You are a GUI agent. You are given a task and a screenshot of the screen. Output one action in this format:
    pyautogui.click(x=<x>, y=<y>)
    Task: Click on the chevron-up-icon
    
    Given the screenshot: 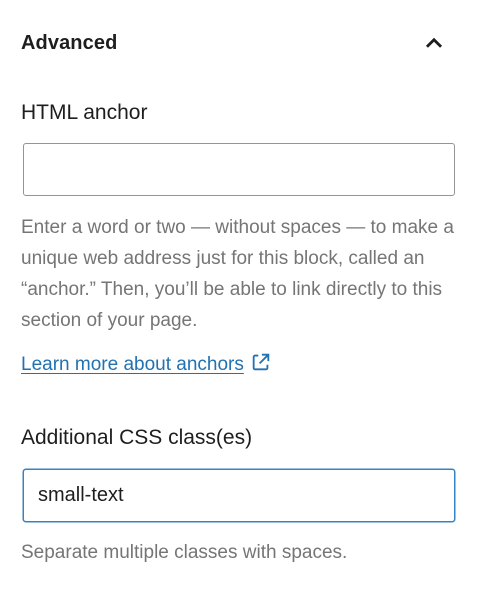 What is the action you would take?
    pyautogui.click(x=434, y=42)
    